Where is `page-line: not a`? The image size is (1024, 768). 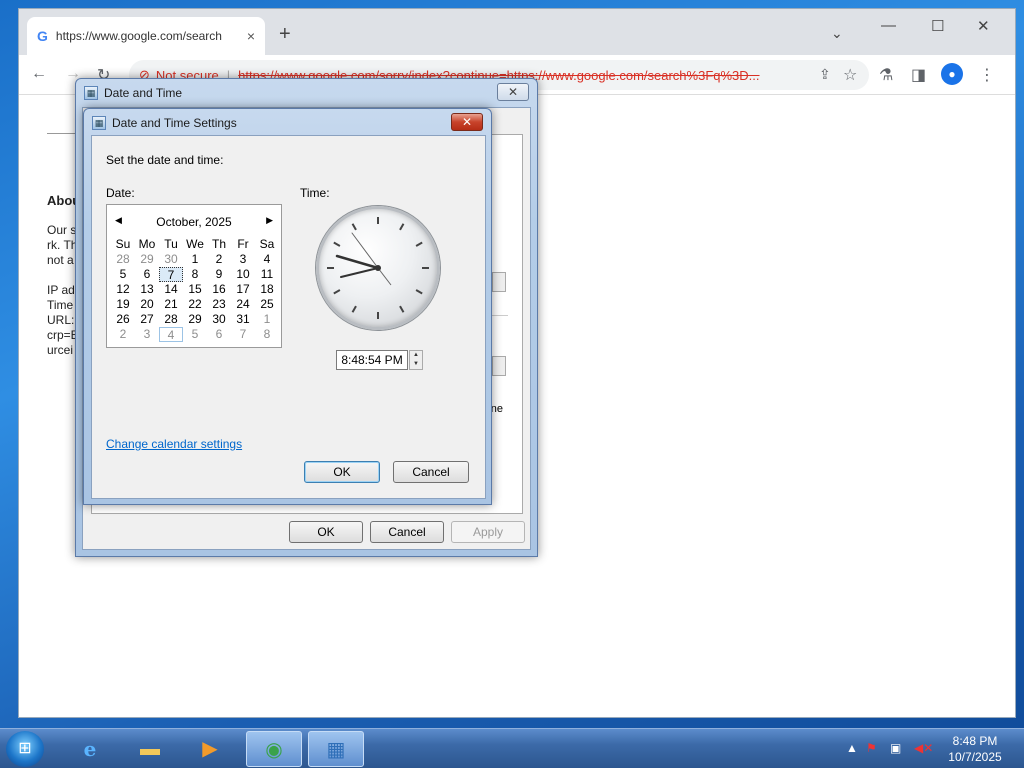
page-line: not a is located at coordinates (60, 260).